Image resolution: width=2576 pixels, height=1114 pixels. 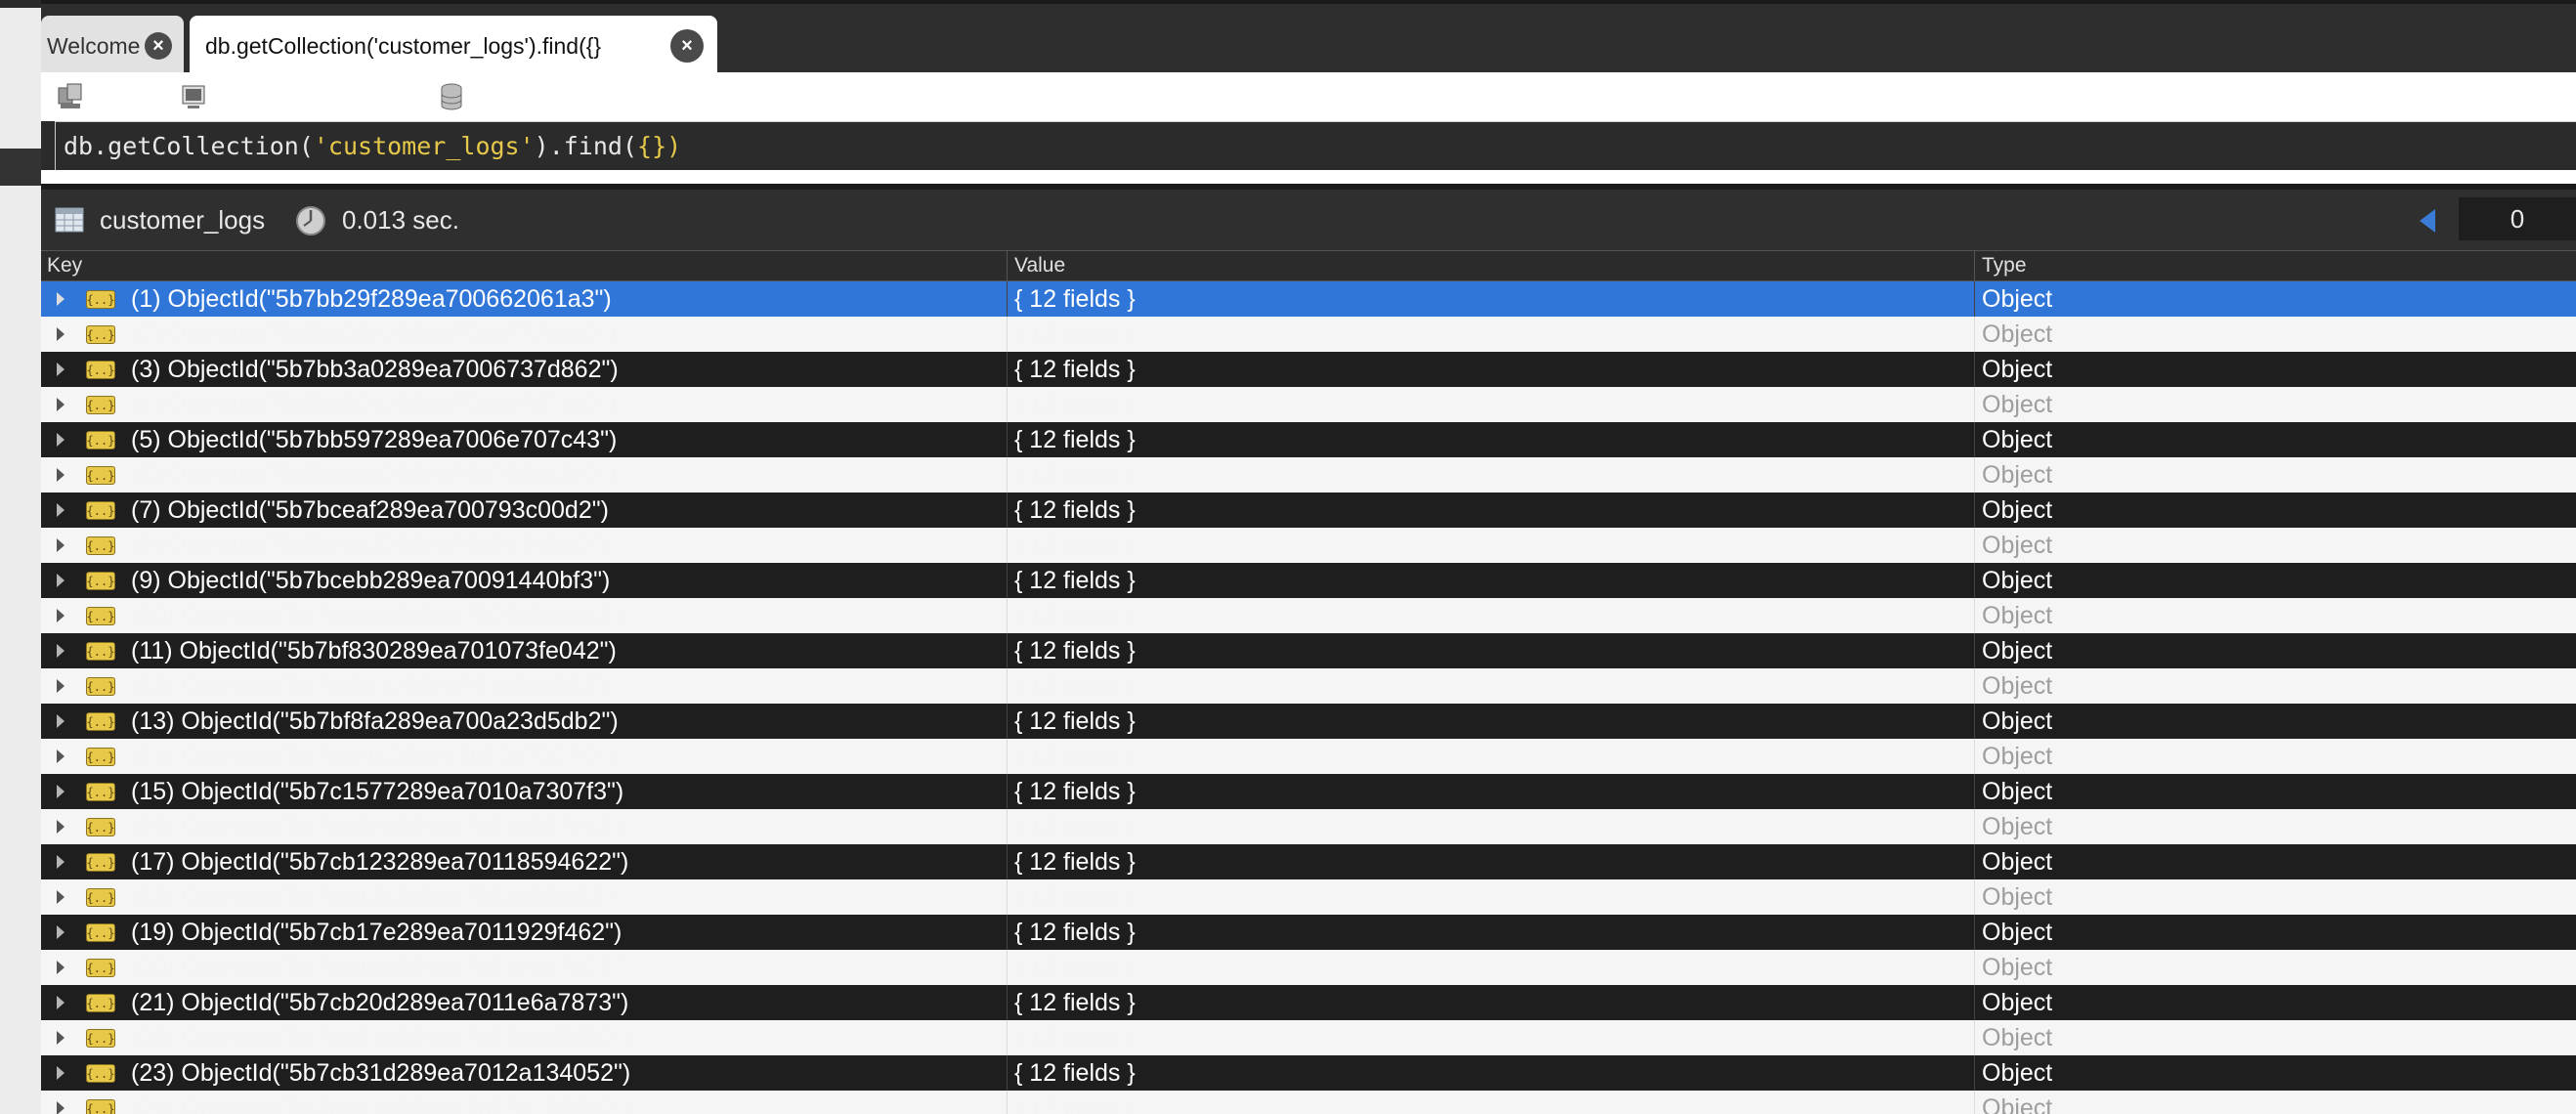 What do you see at coordinates (2005, 266) in the screenshot?
I see `column-type: Type` at bounding box center [2005, 266].